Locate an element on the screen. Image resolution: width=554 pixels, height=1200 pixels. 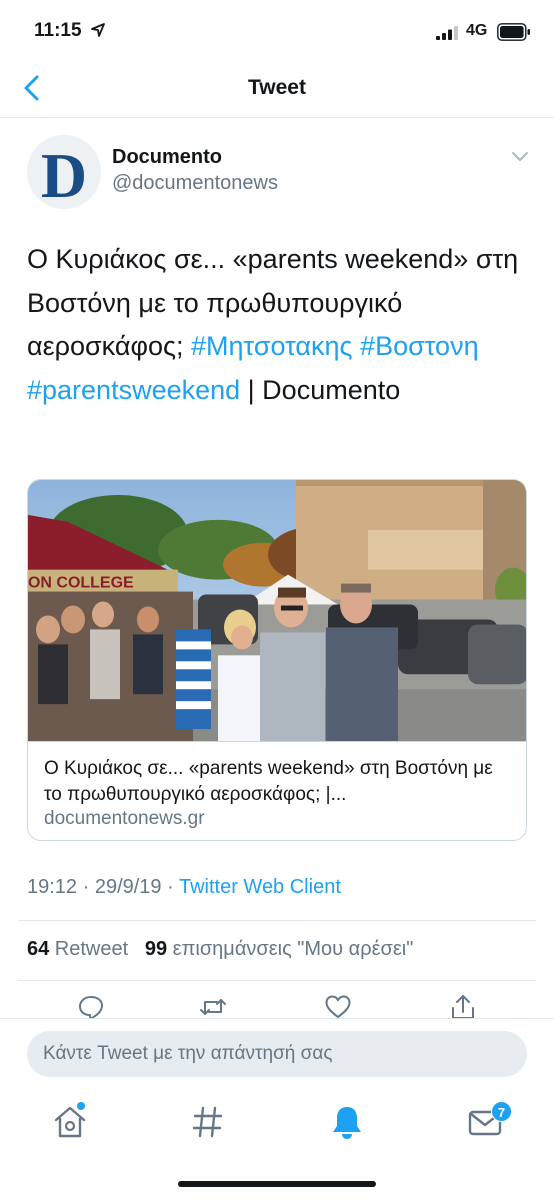
home-new-content-dot is located at coordinates (81, 1106).